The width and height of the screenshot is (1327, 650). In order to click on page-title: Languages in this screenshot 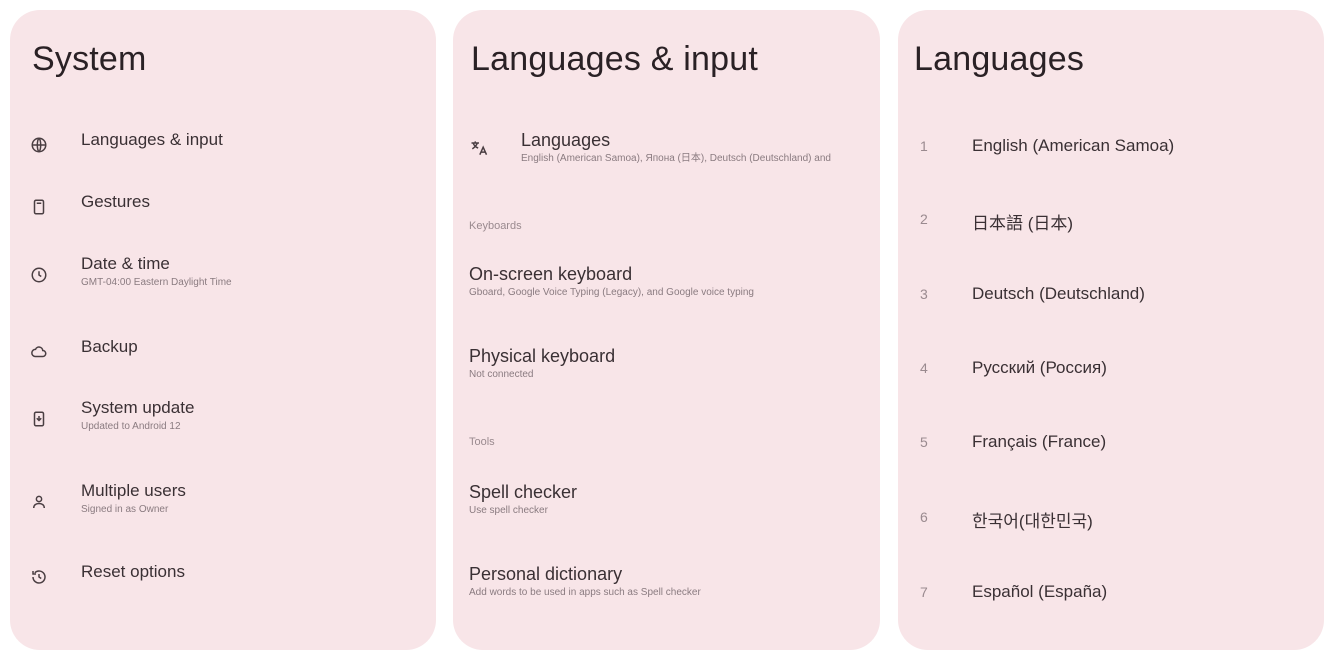, I will do `click(999, 59)`.